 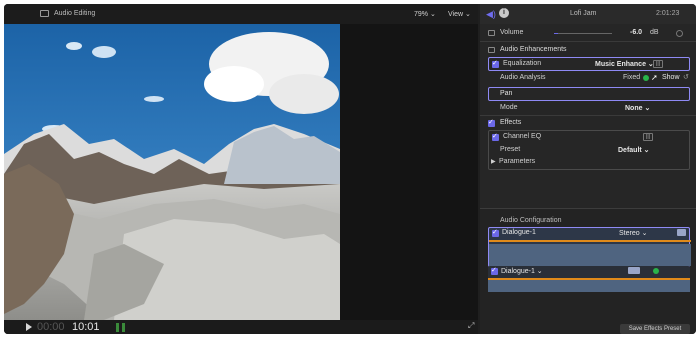 I want to click on channel-eq-row: Channel EQ |||, so click(x=588, y=137).